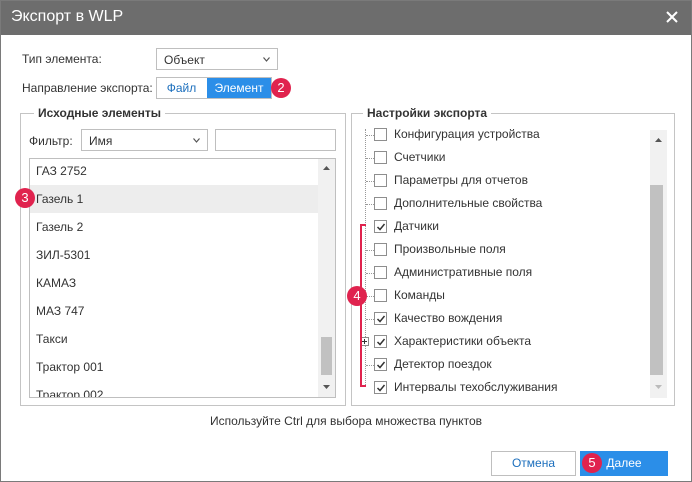 The width and height of the screenshot is (692, 482). Describe the element at coordinates (62, 59) in the screenshot. I see `element-type-label: Тип элемента:` at that location.